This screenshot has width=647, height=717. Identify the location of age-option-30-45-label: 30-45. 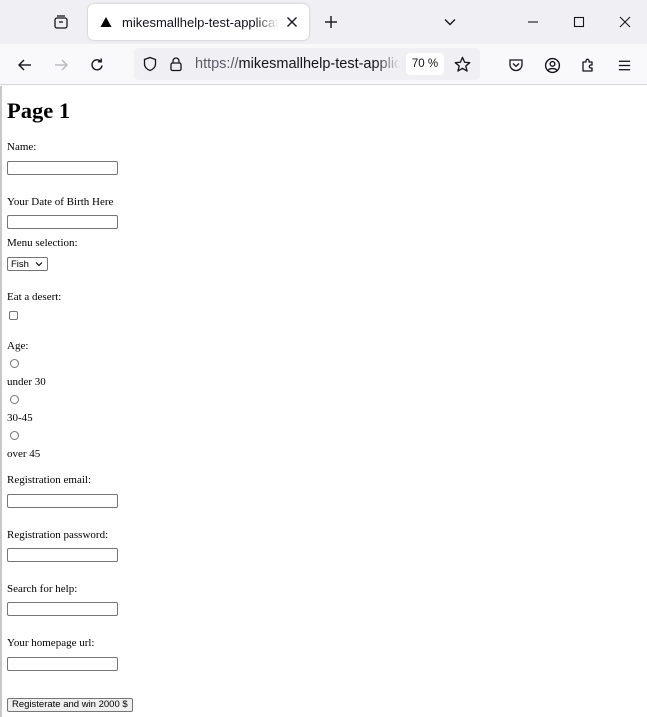
(20, 418).